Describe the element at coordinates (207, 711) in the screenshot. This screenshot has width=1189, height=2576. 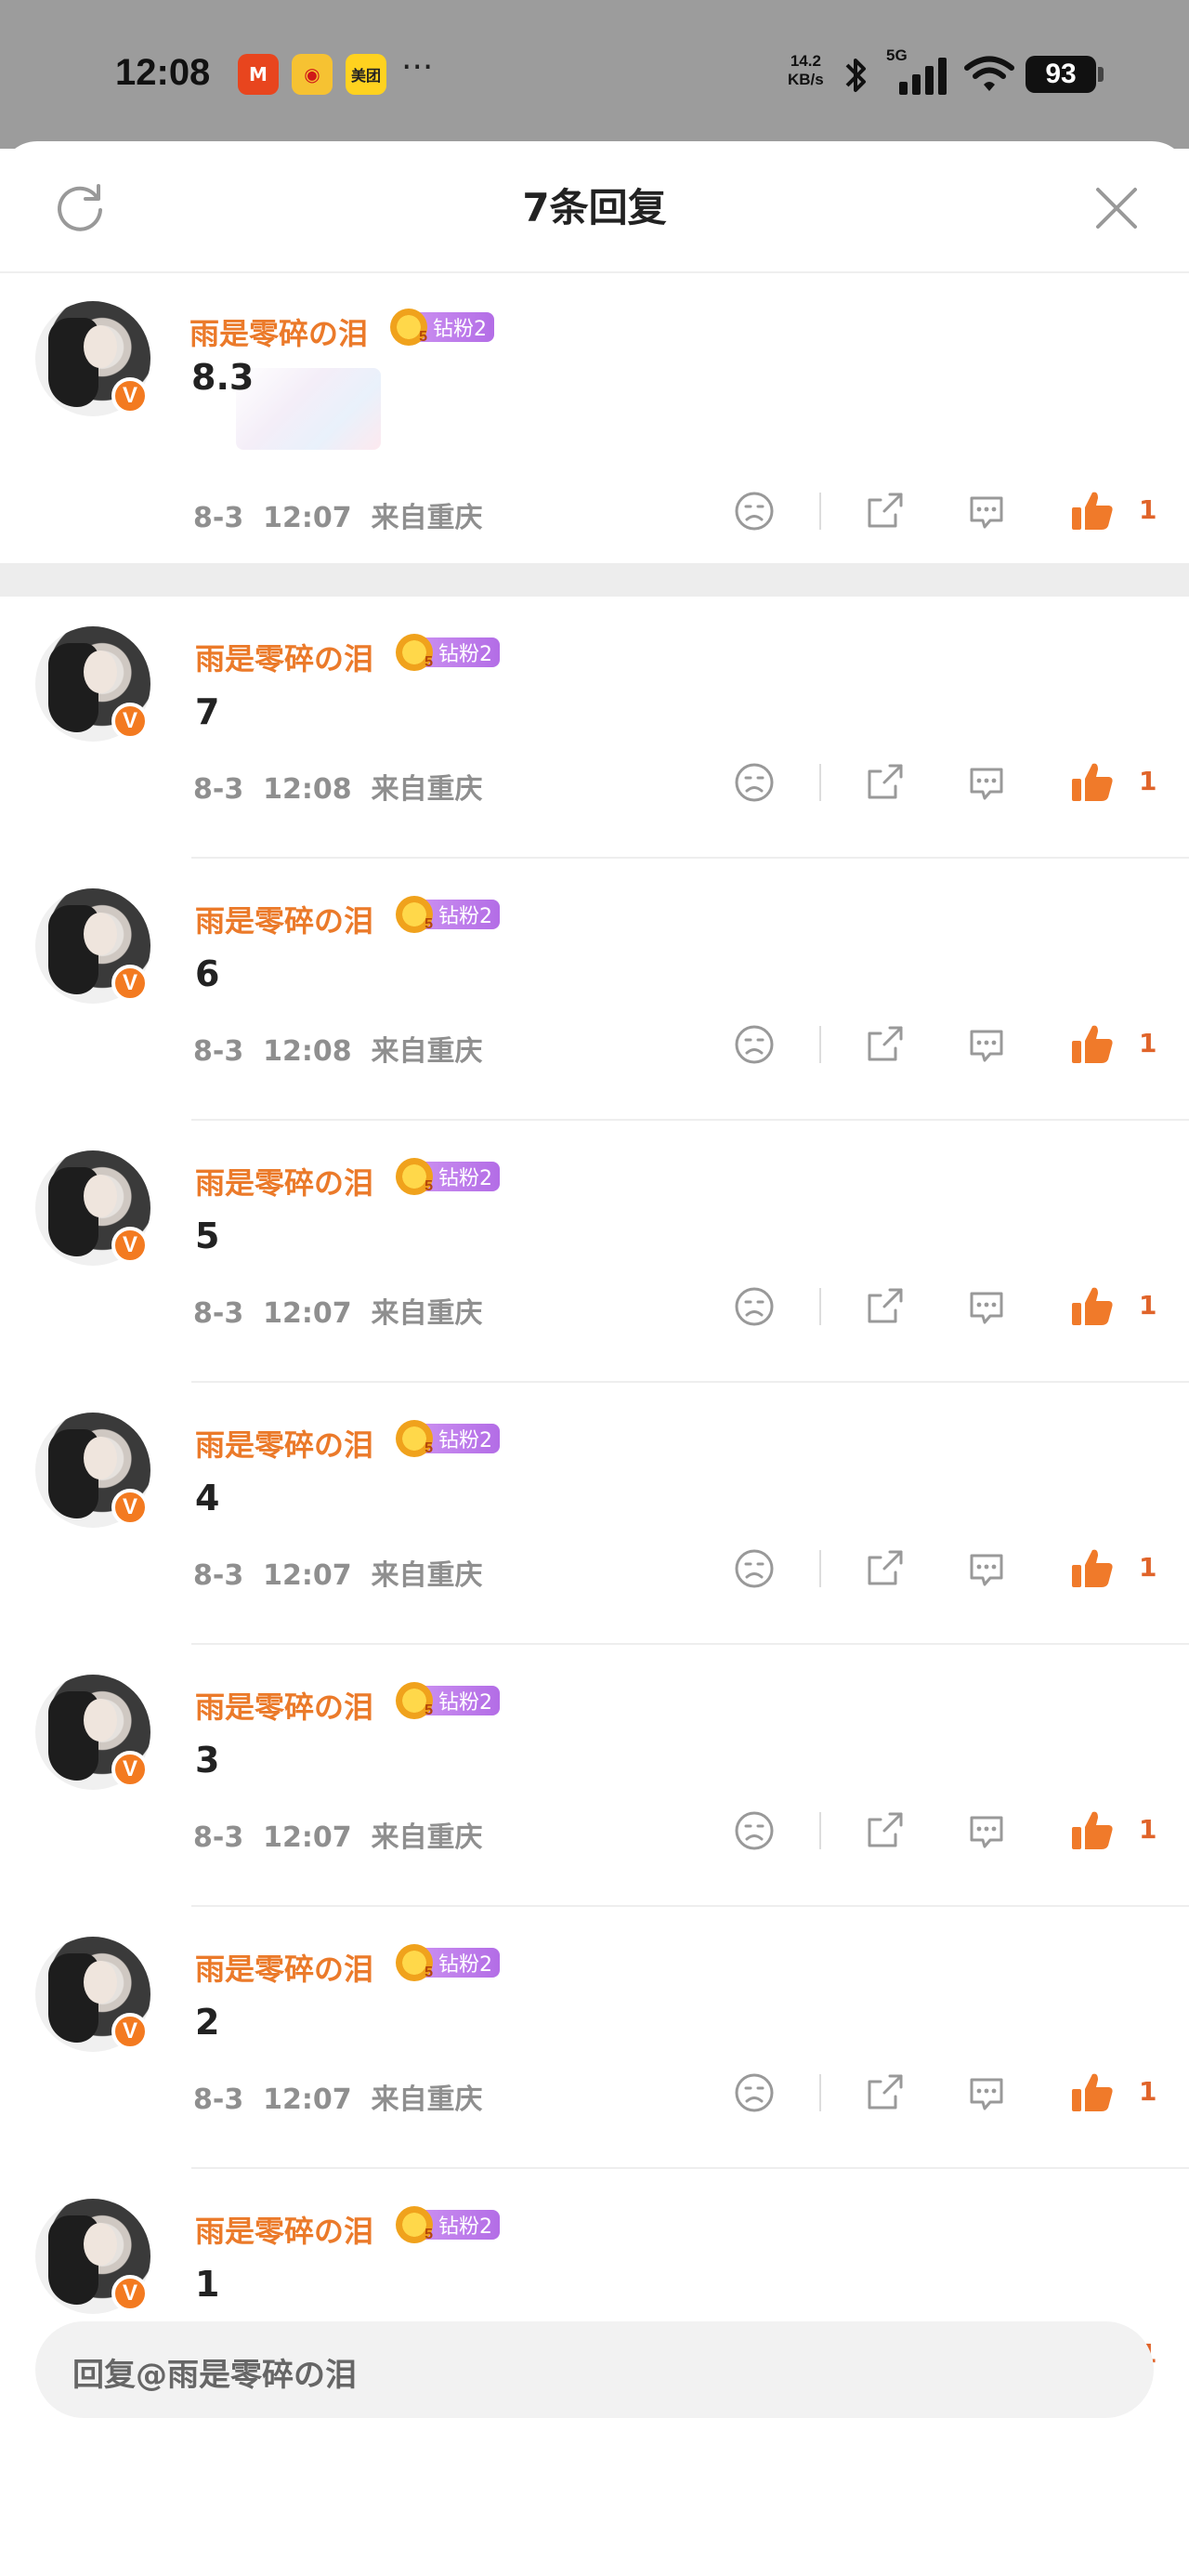
I see `comment-content: 7` at that location.